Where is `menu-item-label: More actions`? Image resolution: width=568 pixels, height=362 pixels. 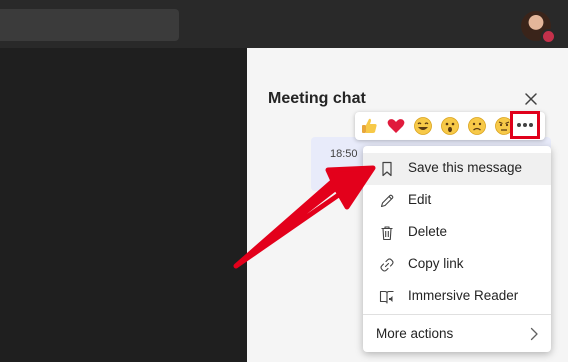
menu-item-label: More actions is located at coordinates (415, 333).